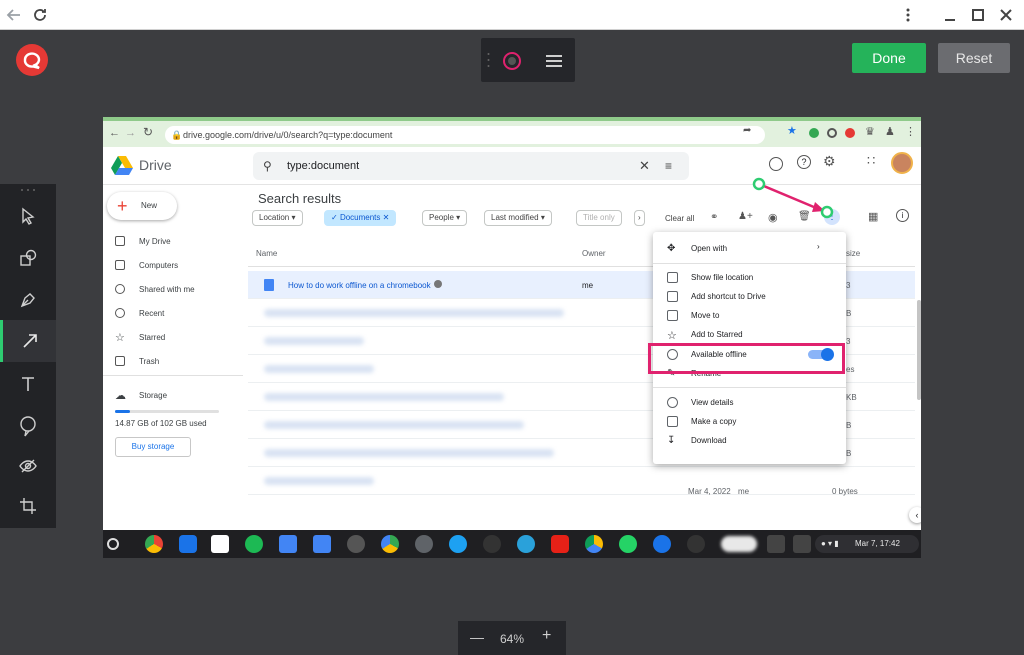 The image size is (1024, 655). What do you see at coordinates (792, 130) in the screenshot?
I see `star-icon: ★` at bounding box center [792, 130].